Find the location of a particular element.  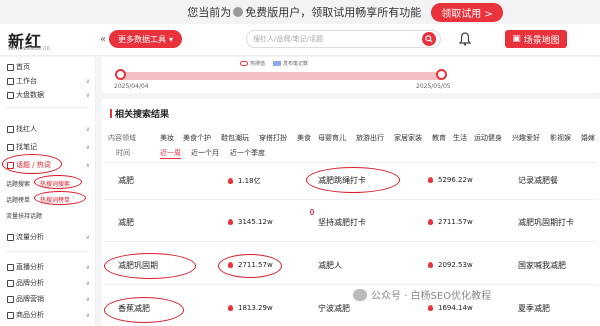

start-date: 2025/04/04 is located at coordinates (131, 86).